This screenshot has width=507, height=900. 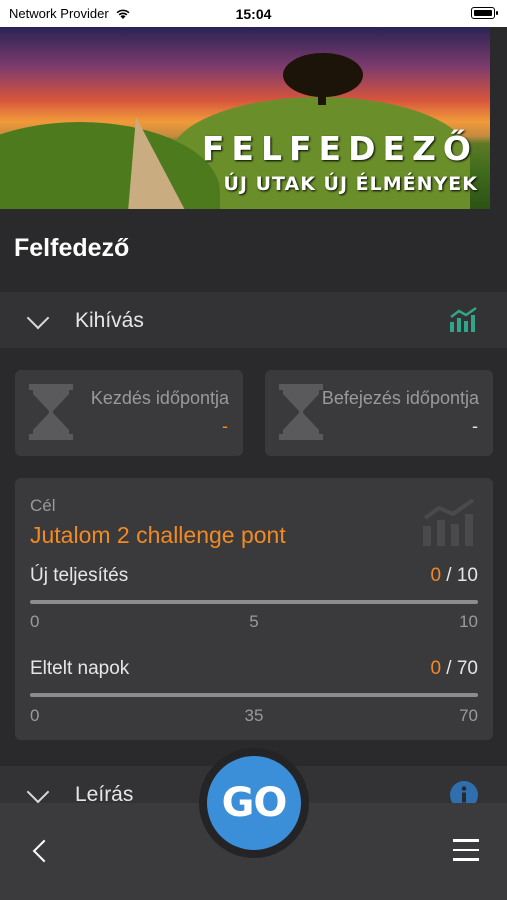 What do you see at coordinates (254, 602) in the screenshot?
I see `new-completion-progress-bar` at bounding box center [254, 602].